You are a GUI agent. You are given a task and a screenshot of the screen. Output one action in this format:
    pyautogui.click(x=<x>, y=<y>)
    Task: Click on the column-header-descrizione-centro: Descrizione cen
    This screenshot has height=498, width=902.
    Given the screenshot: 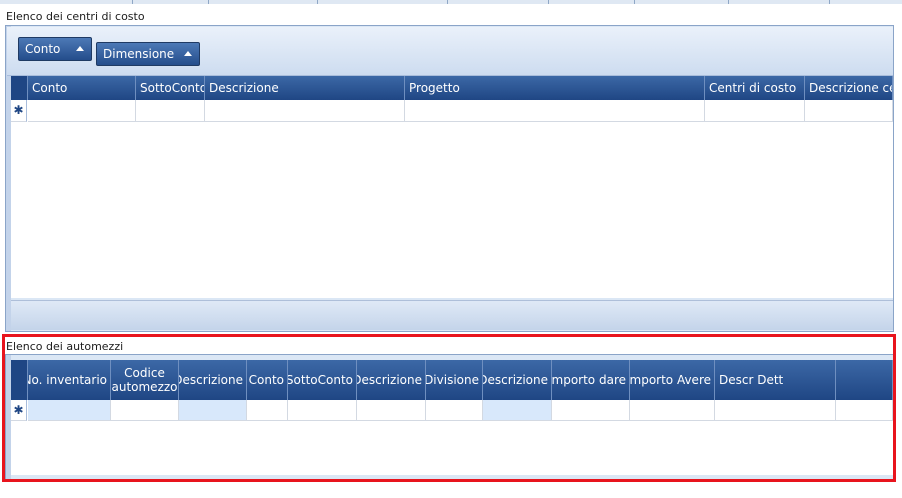 What is the action you would take?
    pyautogui.click(x=849, y=88)
    